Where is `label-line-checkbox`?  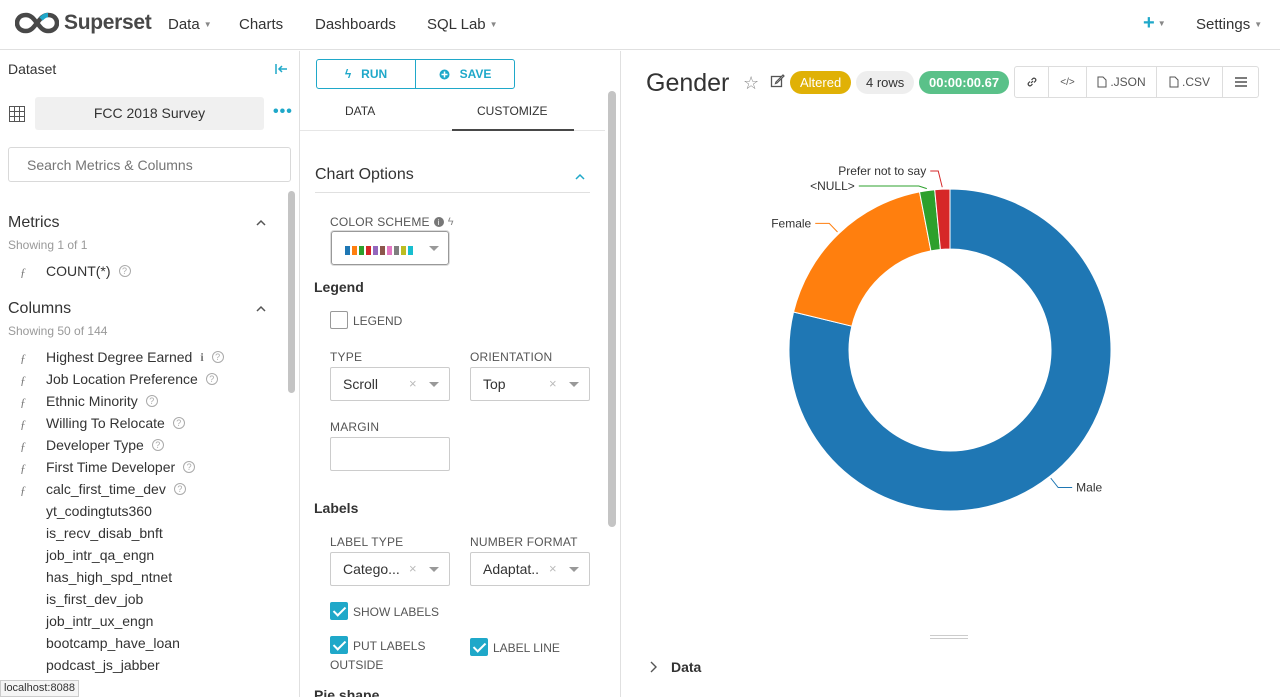 label-line-checkbox is located at coordinates (479, 647).